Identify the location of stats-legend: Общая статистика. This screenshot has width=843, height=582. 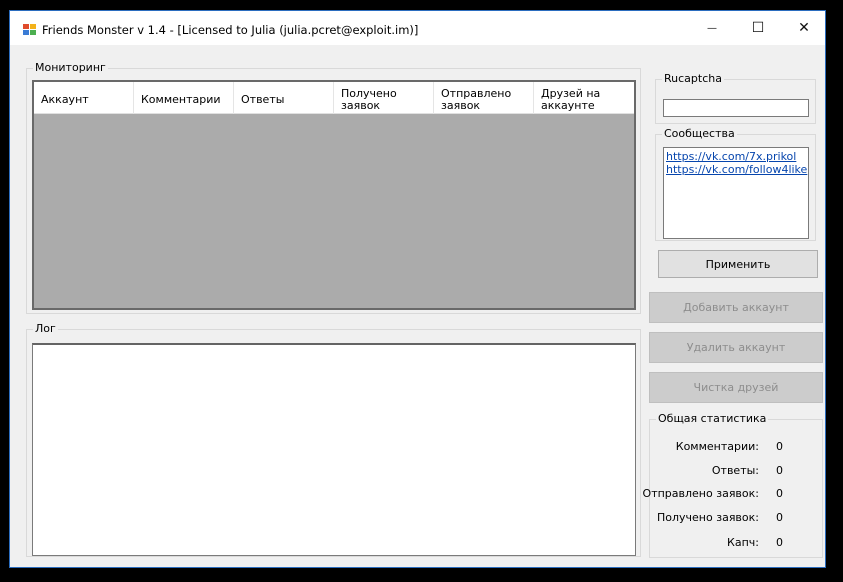
(712, 418).